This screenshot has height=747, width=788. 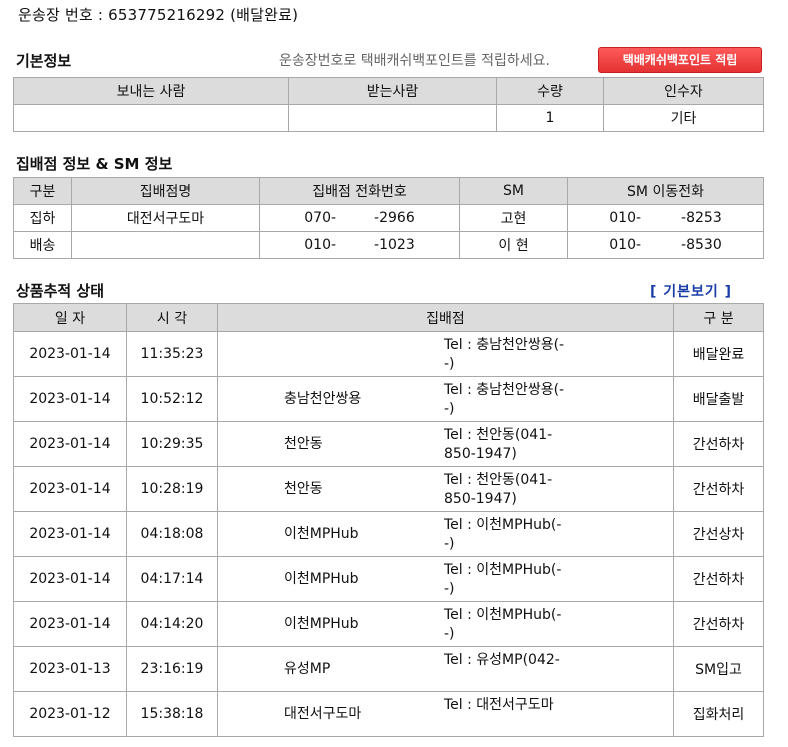 What do you see at coordinates (392, 91) in the screenshot?
I see `header-receiver: 받는사람` at bounding box center [392, 91].